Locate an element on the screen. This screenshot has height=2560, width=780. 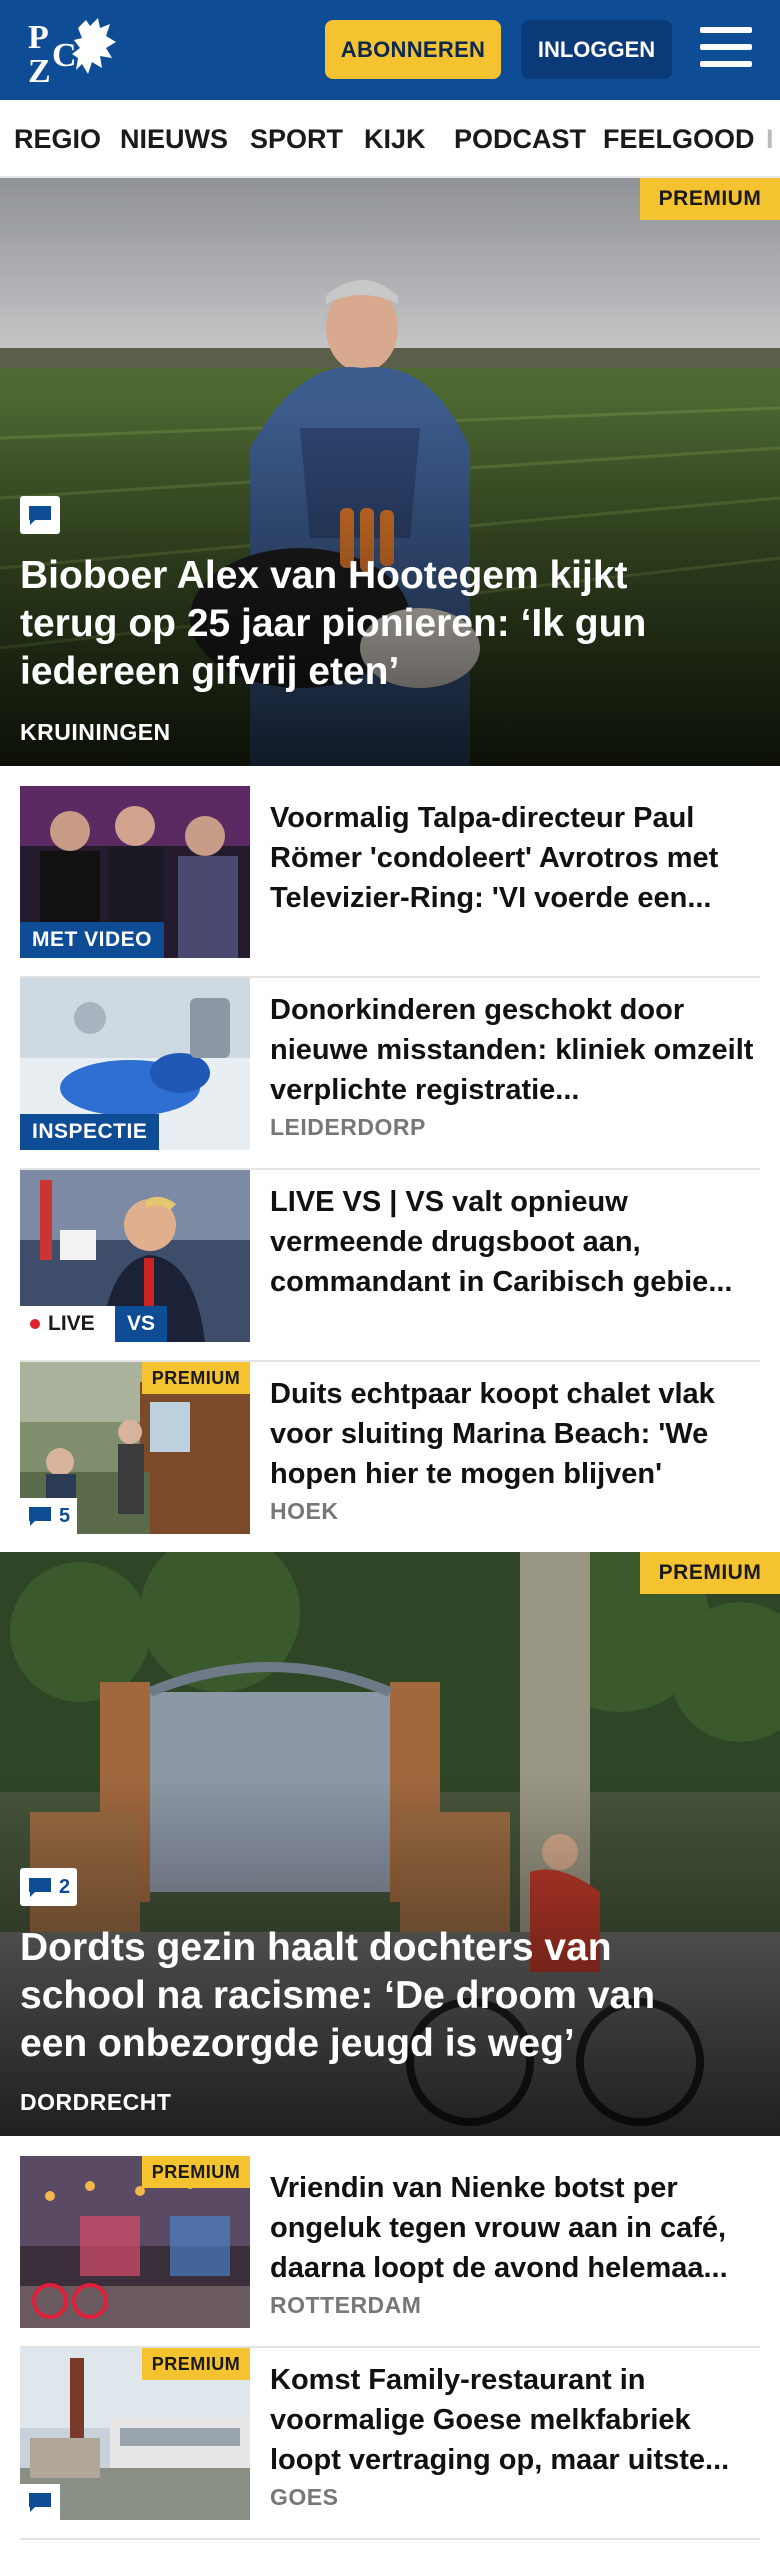
live-label: LIVE is located at coordinates (67, 1324).